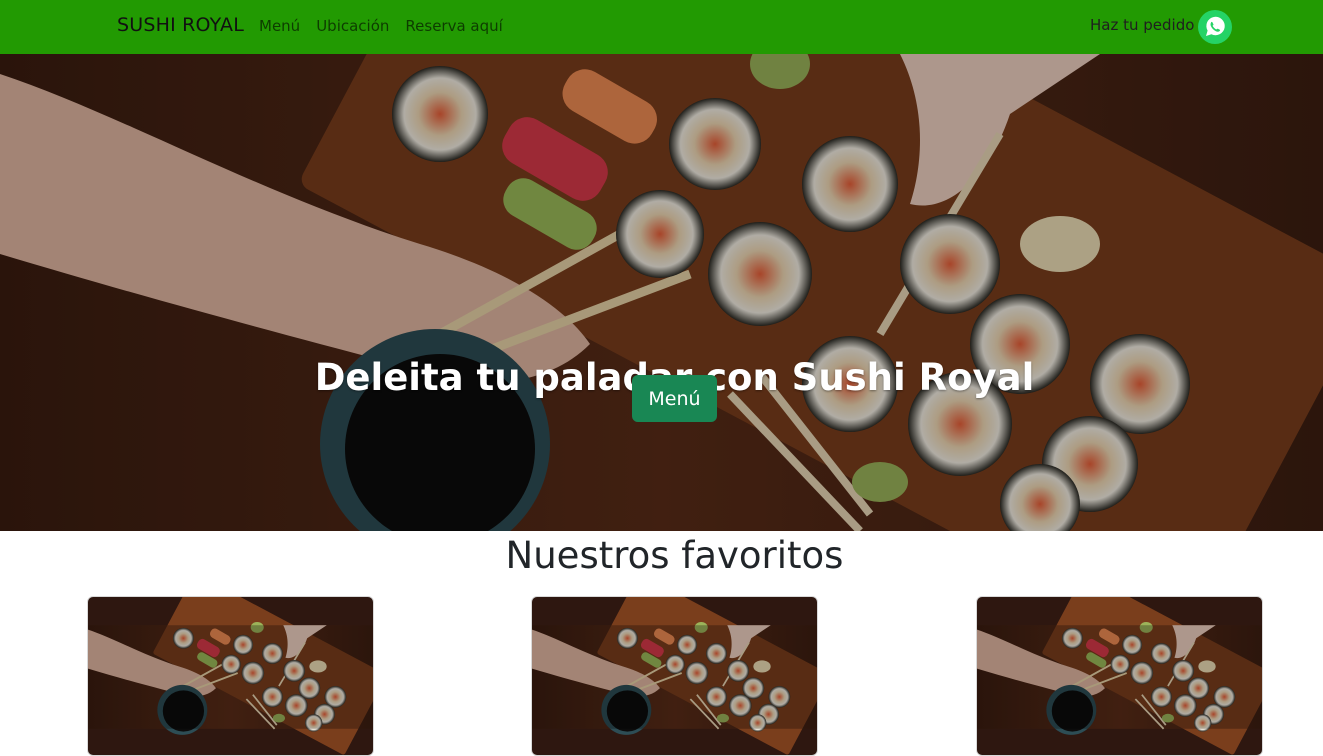 This screenshot has height=756, width=1323. What do you see at coordinates (352, 26) in the screenshot?
I see `nav-link-location: Ubicación` at bounding box center [352, 26].